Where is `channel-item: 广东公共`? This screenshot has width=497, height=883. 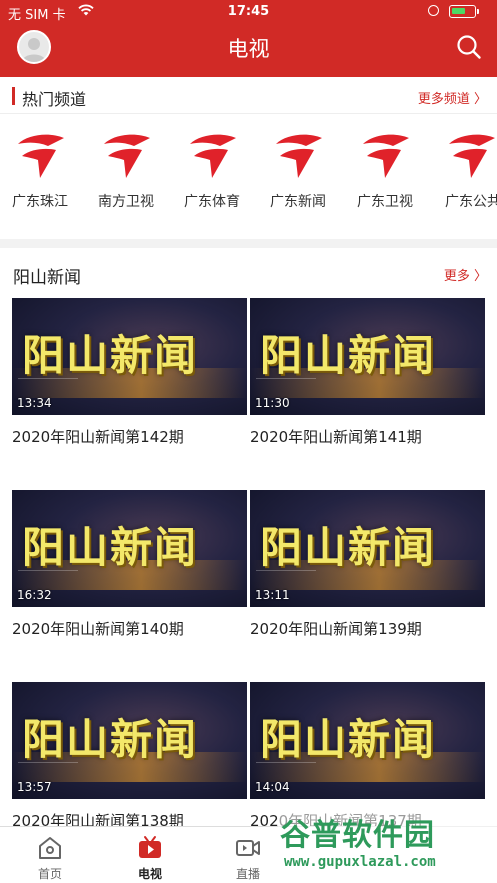 channel-item: 广东公共 is located at coordinates (464, 175).